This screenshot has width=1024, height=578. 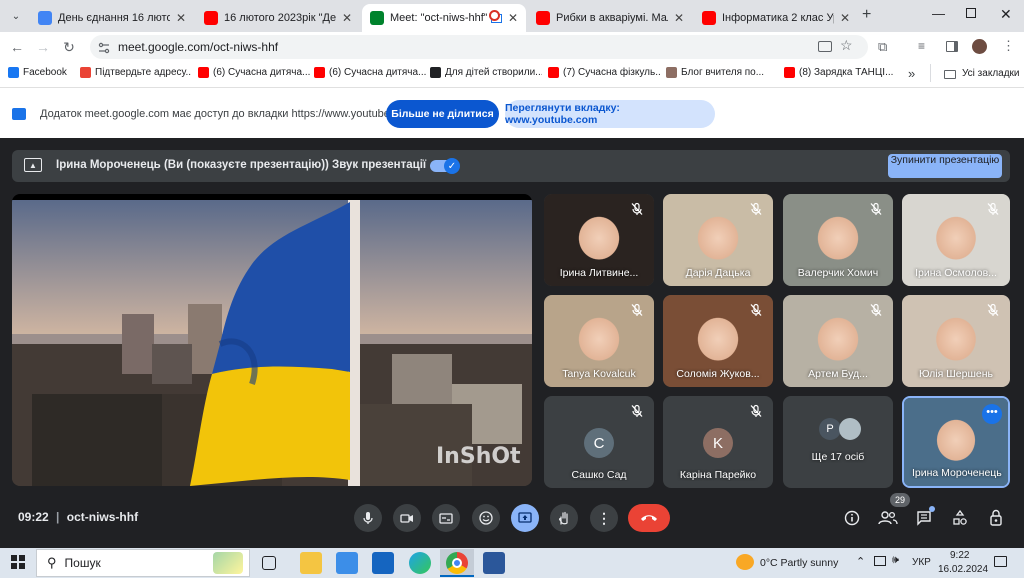 I want to click on participant-tile: ••• Ірина Мороченець, so click(x=956, y=442).